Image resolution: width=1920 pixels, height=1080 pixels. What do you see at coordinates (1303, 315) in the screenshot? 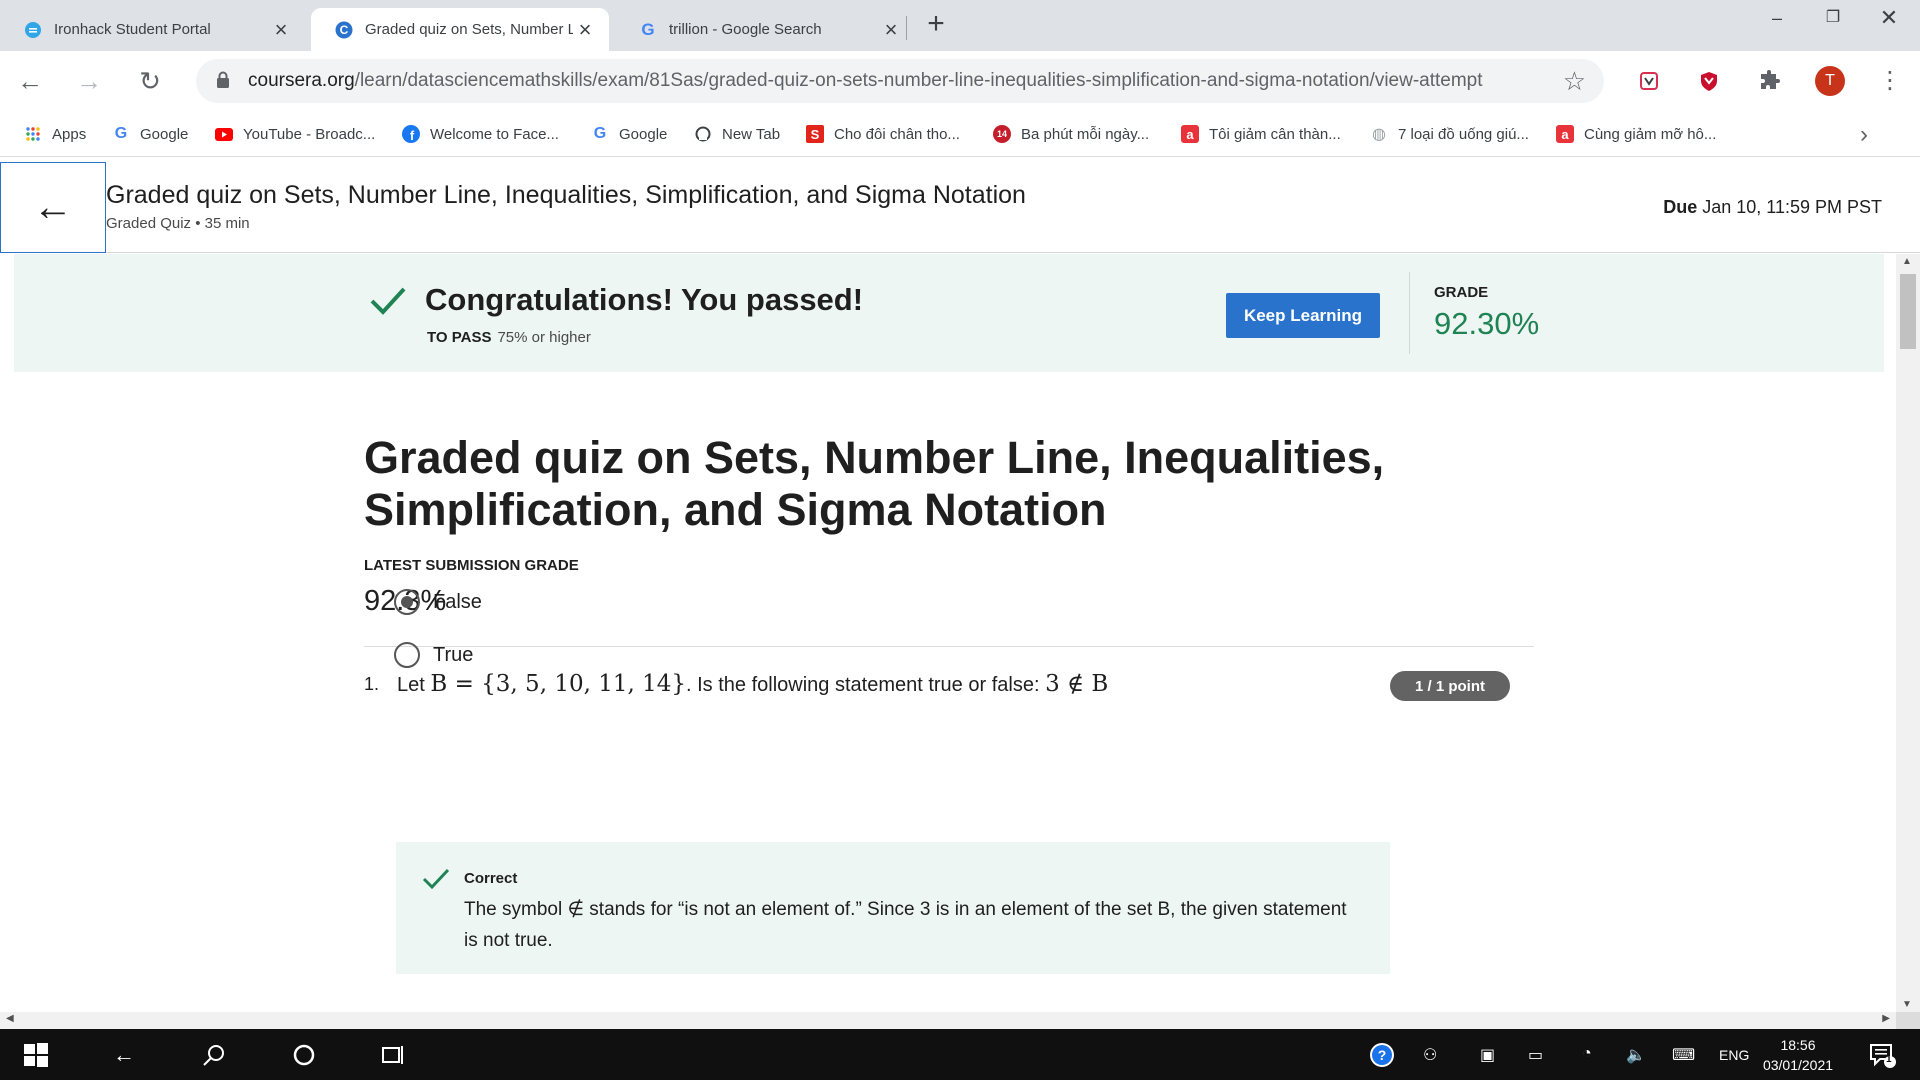
I see `keep-learning-button: Keep Learning` at bounding box center [1303, 315].